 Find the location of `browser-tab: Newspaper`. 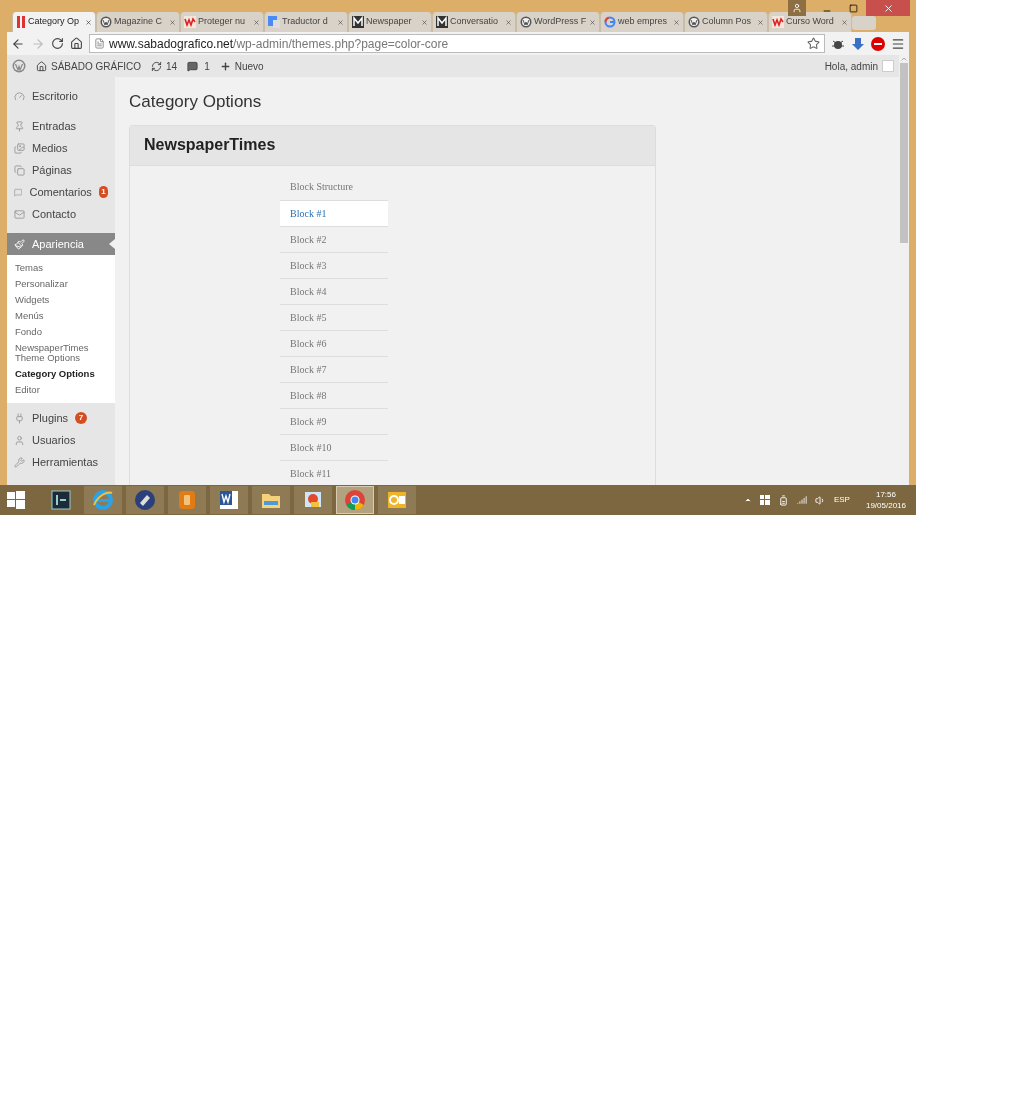

browser-tab: Newspaper is located at coordinates (390, 22).